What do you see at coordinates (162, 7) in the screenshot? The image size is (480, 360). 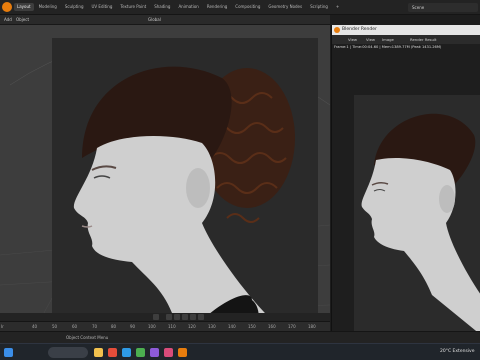 I see `tab-shading: Shading` at bounding box center [162, 7].